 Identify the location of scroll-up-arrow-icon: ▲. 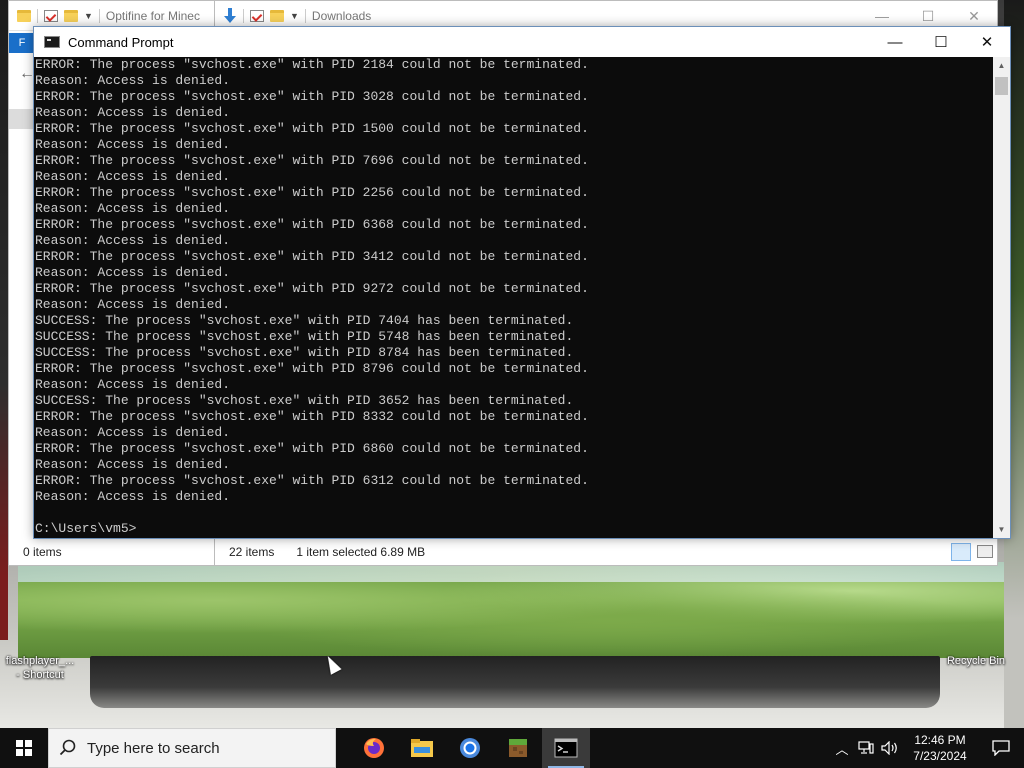
(1001, 65).